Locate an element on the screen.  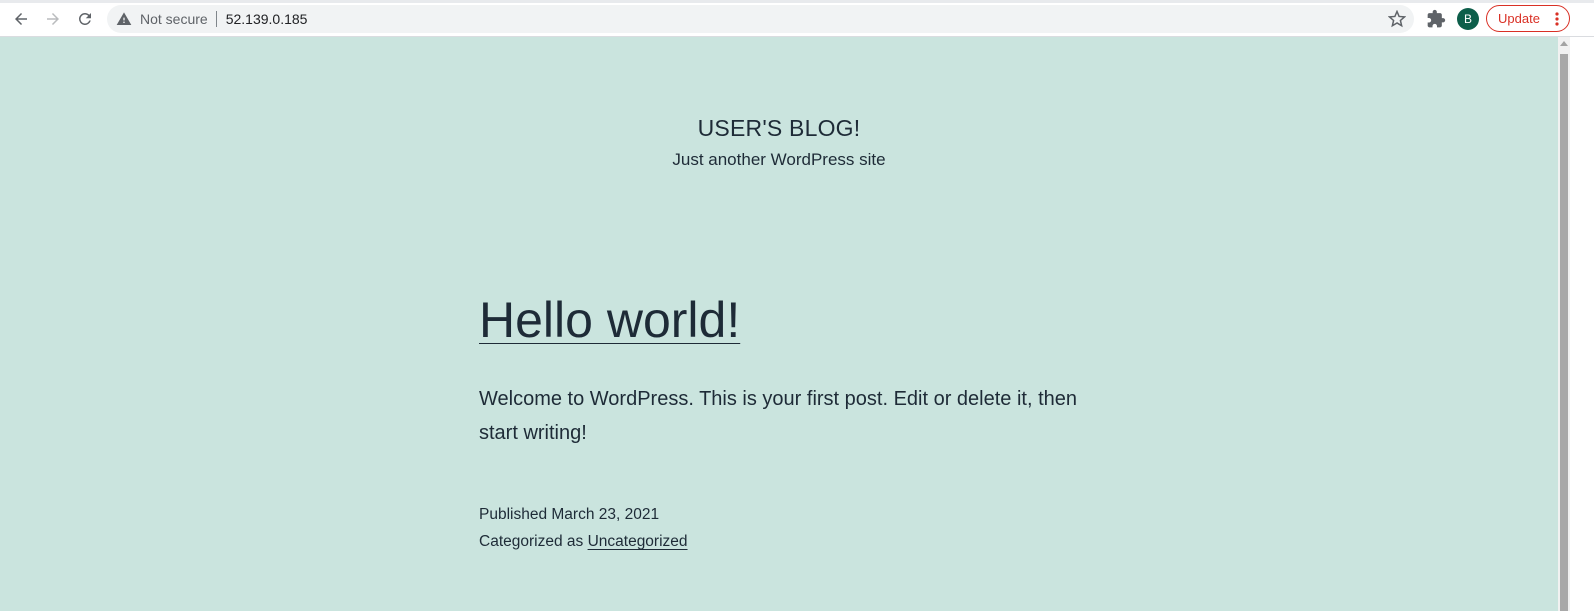
window-edge is located at coordinates (1582, 324).